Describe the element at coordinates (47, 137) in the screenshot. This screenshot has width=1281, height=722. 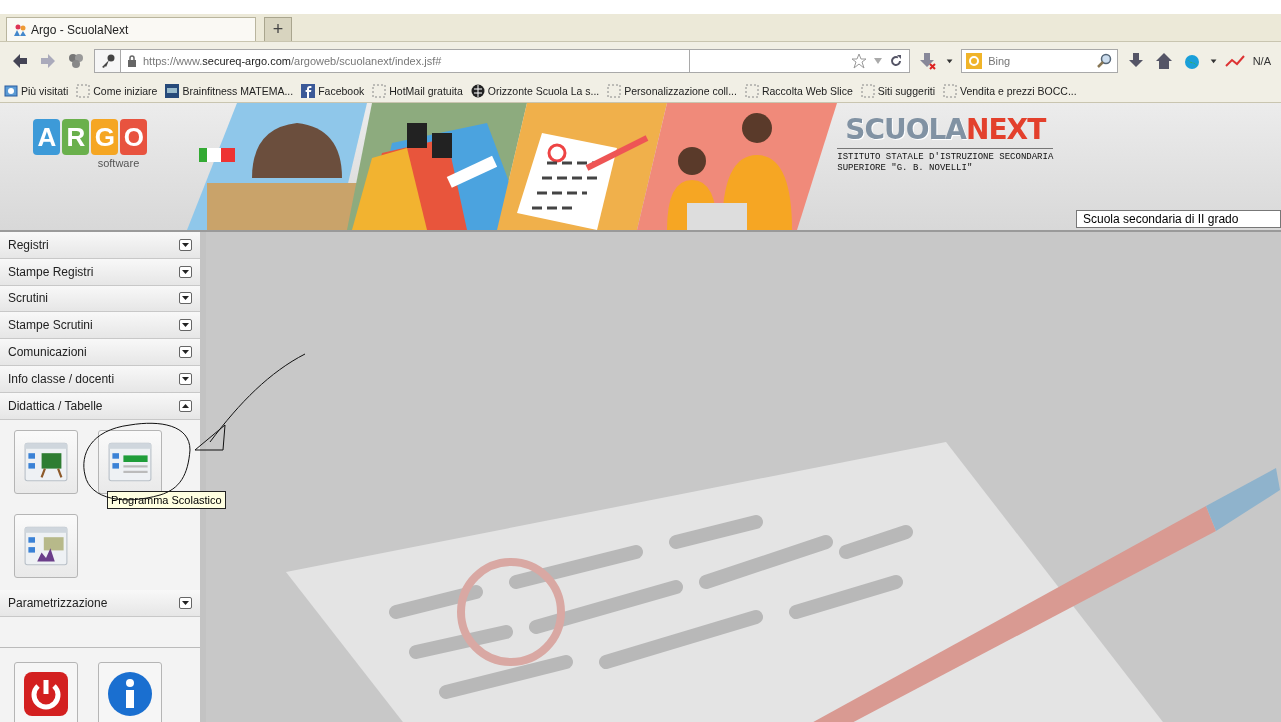
I see `logo-letter: A` at that location.